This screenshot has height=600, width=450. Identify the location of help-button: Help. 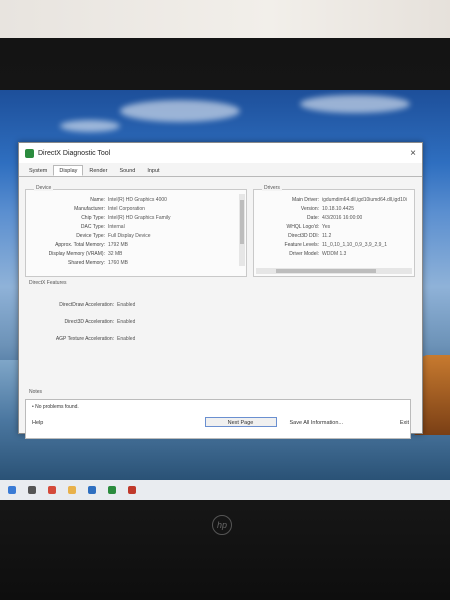
(55, 422).